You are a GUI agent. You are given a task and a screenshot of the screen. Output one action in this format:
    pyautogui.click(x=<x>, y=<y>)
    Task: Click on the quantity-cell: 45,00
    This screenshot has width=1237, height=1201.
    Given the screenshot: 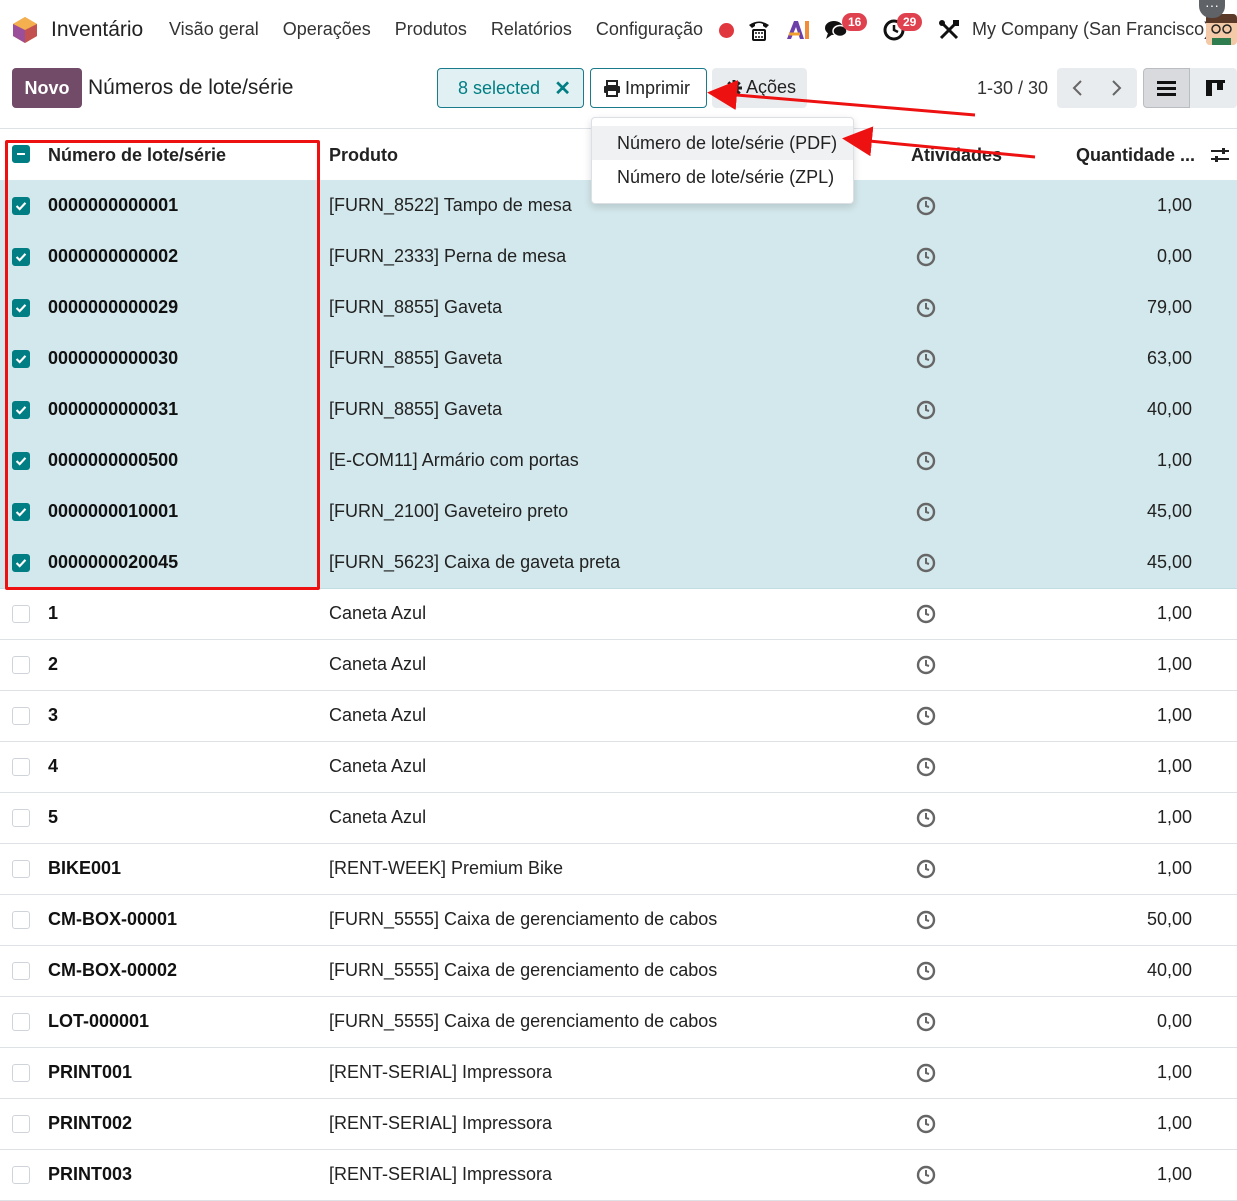 What is the action you would take?
    pyautogui.click(x=1169, y=562)
    